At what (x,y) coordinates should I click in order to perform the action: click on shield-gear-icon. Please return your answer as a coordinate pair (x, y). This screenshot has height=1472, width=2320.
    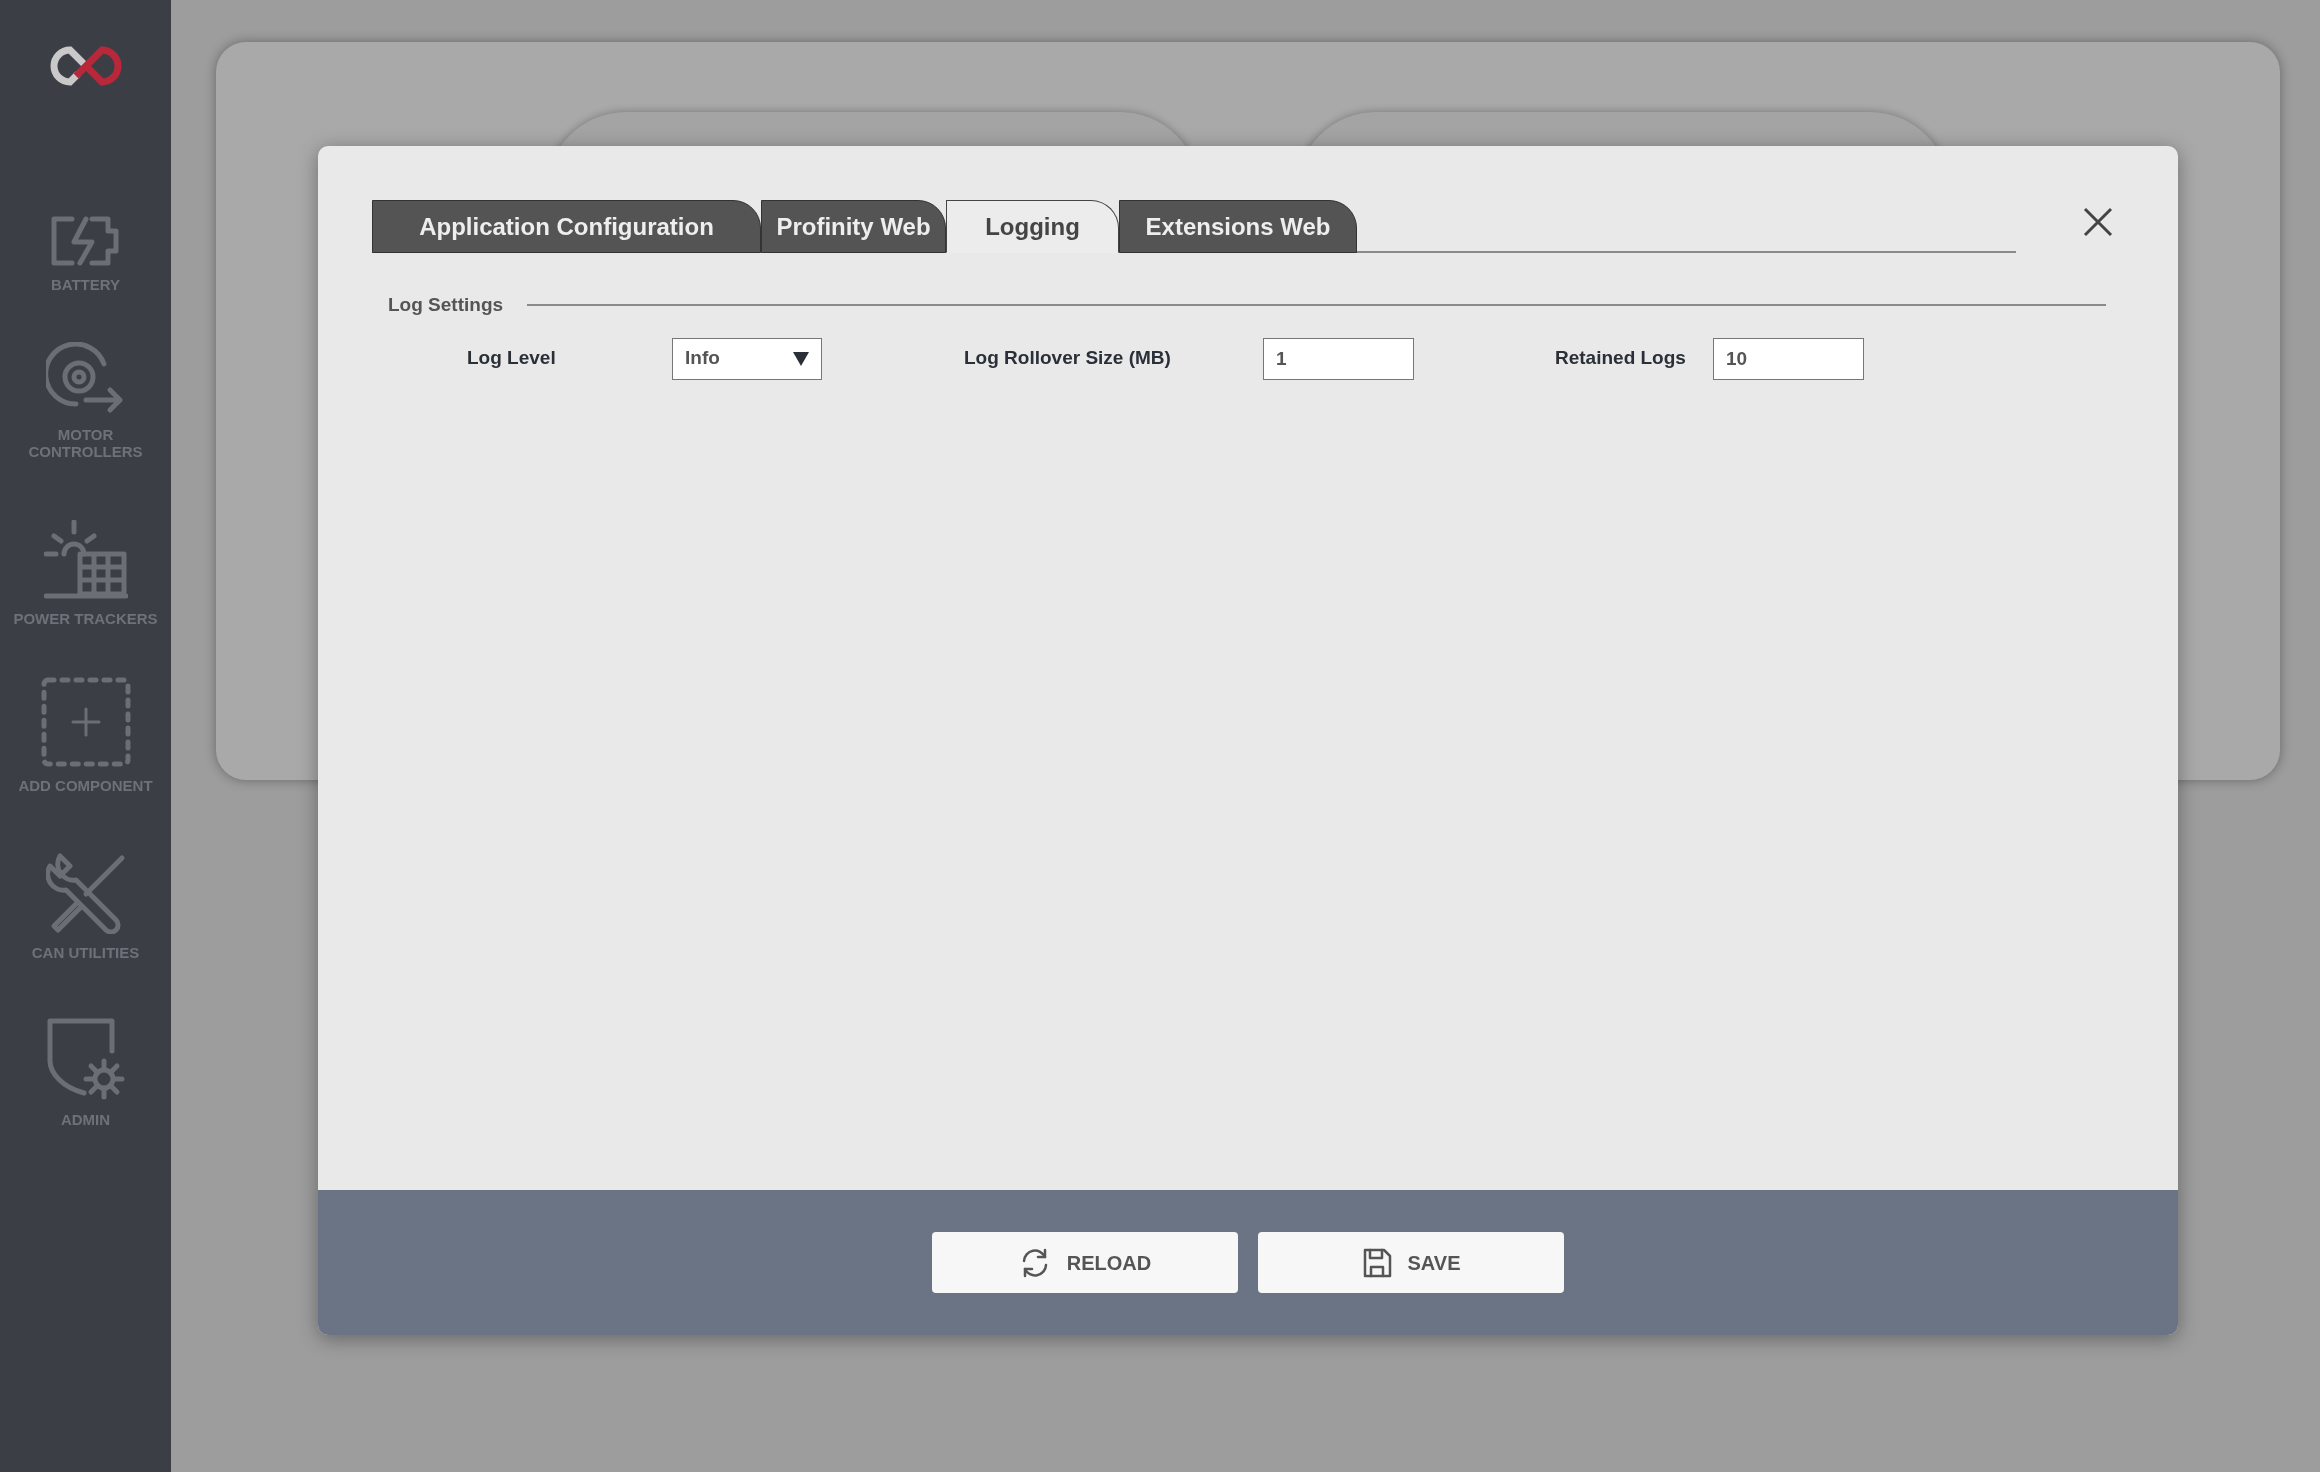
    Looking at the image, I should click on (85, 1059).